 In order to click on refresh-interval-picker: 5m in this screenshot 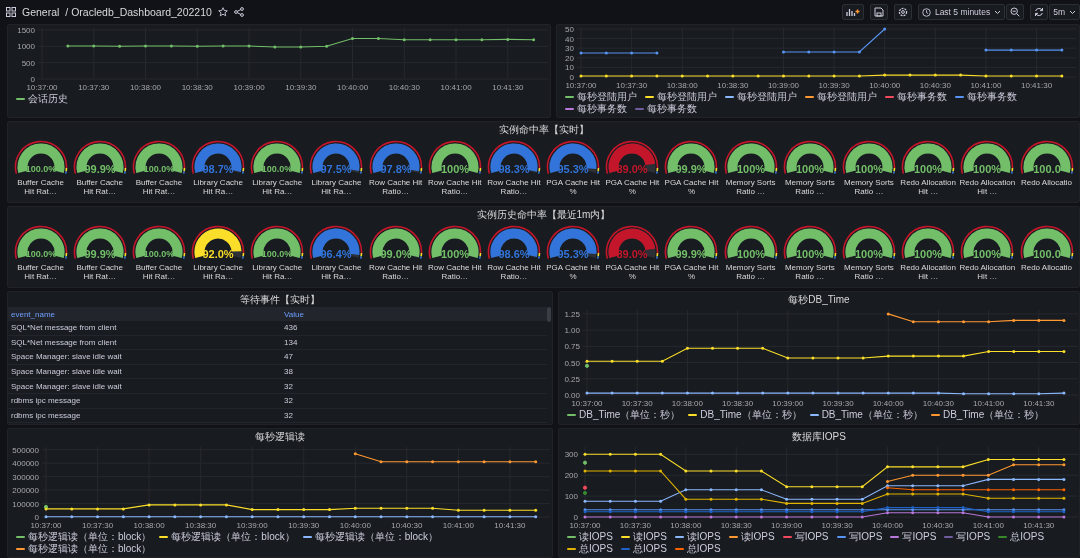, I will do `click(1064, 12)`.